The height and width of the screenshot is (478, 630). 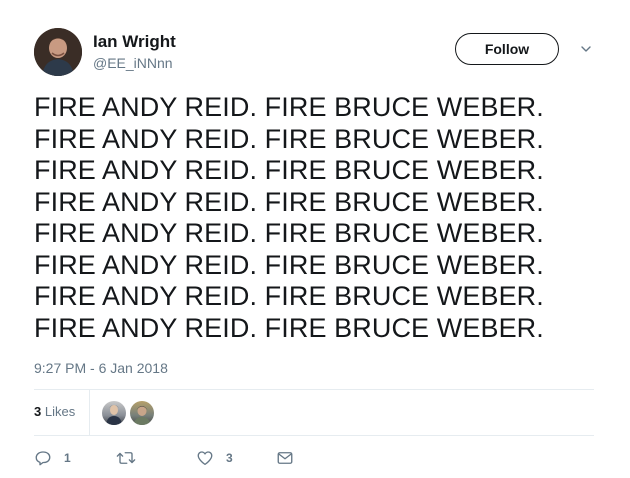 What do you see at coordinates (134, 42) in the screenshot?
I see `author-name: Ian Wright` at bounding box center [134, 42].